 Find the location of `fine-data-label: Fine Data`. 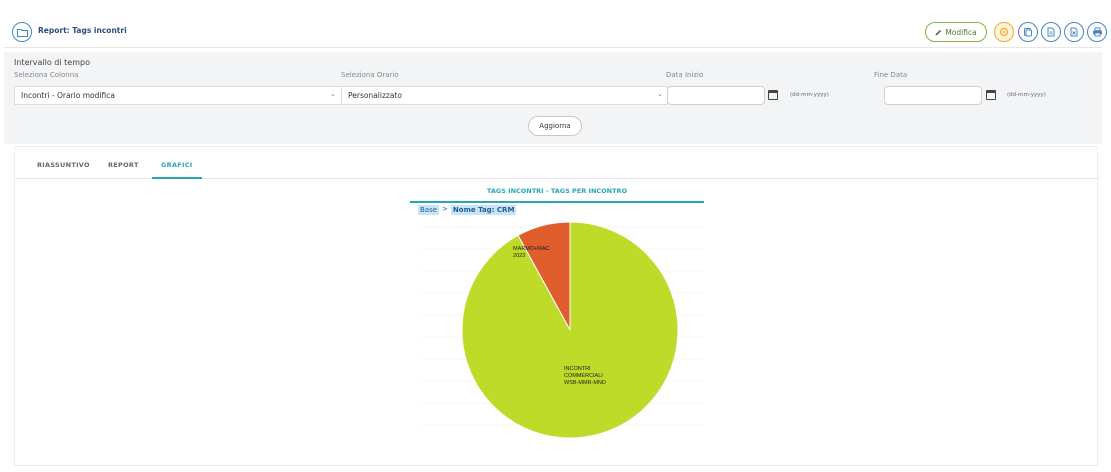

fine-data-label: Fine Data is located at coordinates (891, 75).